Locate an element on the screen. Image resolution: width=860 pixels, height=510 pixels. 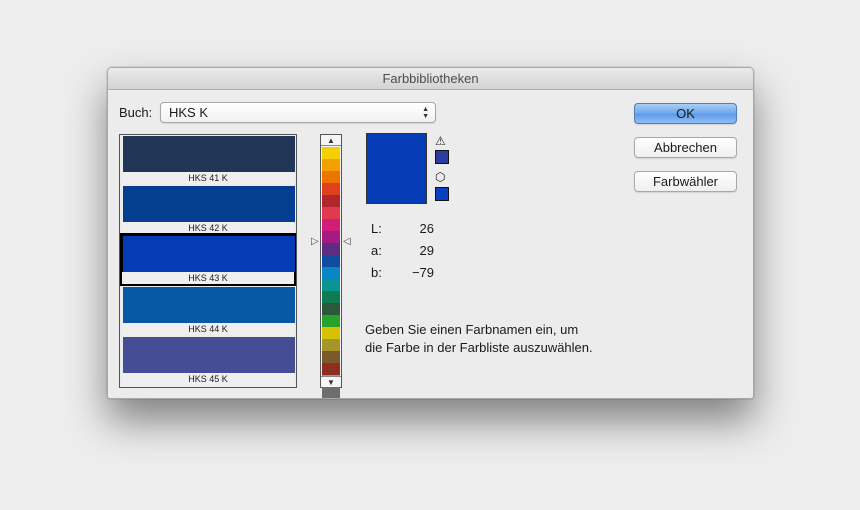
swatch-item: HKS 44 K is located at coordinates (208, 310).